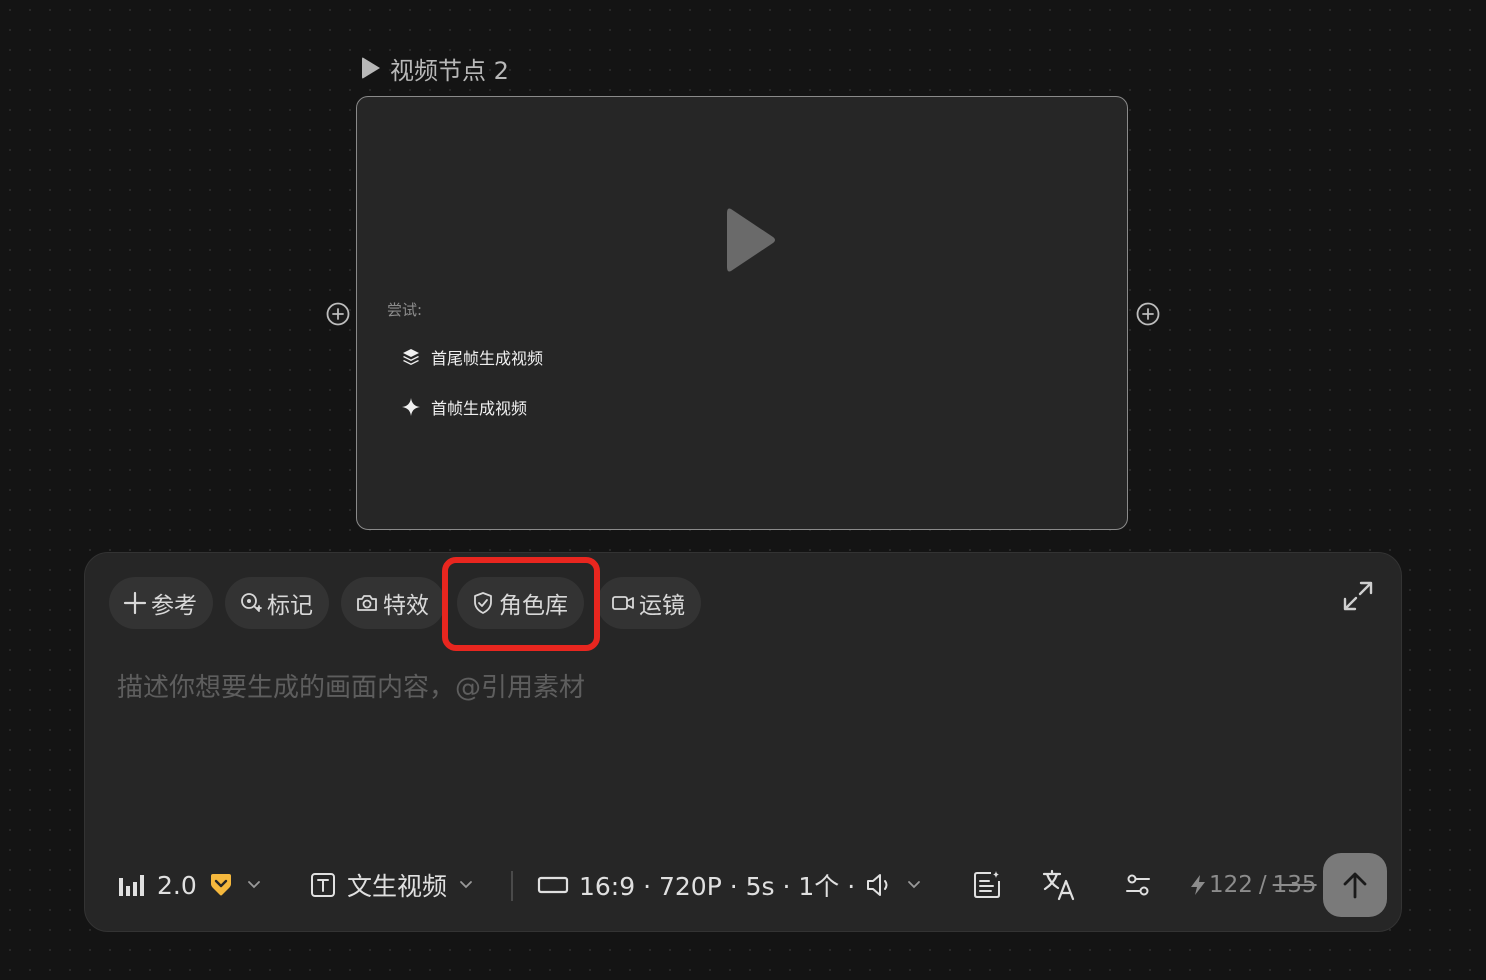 The width and height of the screenshot is (1486, 980). Describe the element at coordinates (717, 685) in the screenshot. I see `prompt-input: 描述你想要生成的画面内容，@引用素材` at that location.